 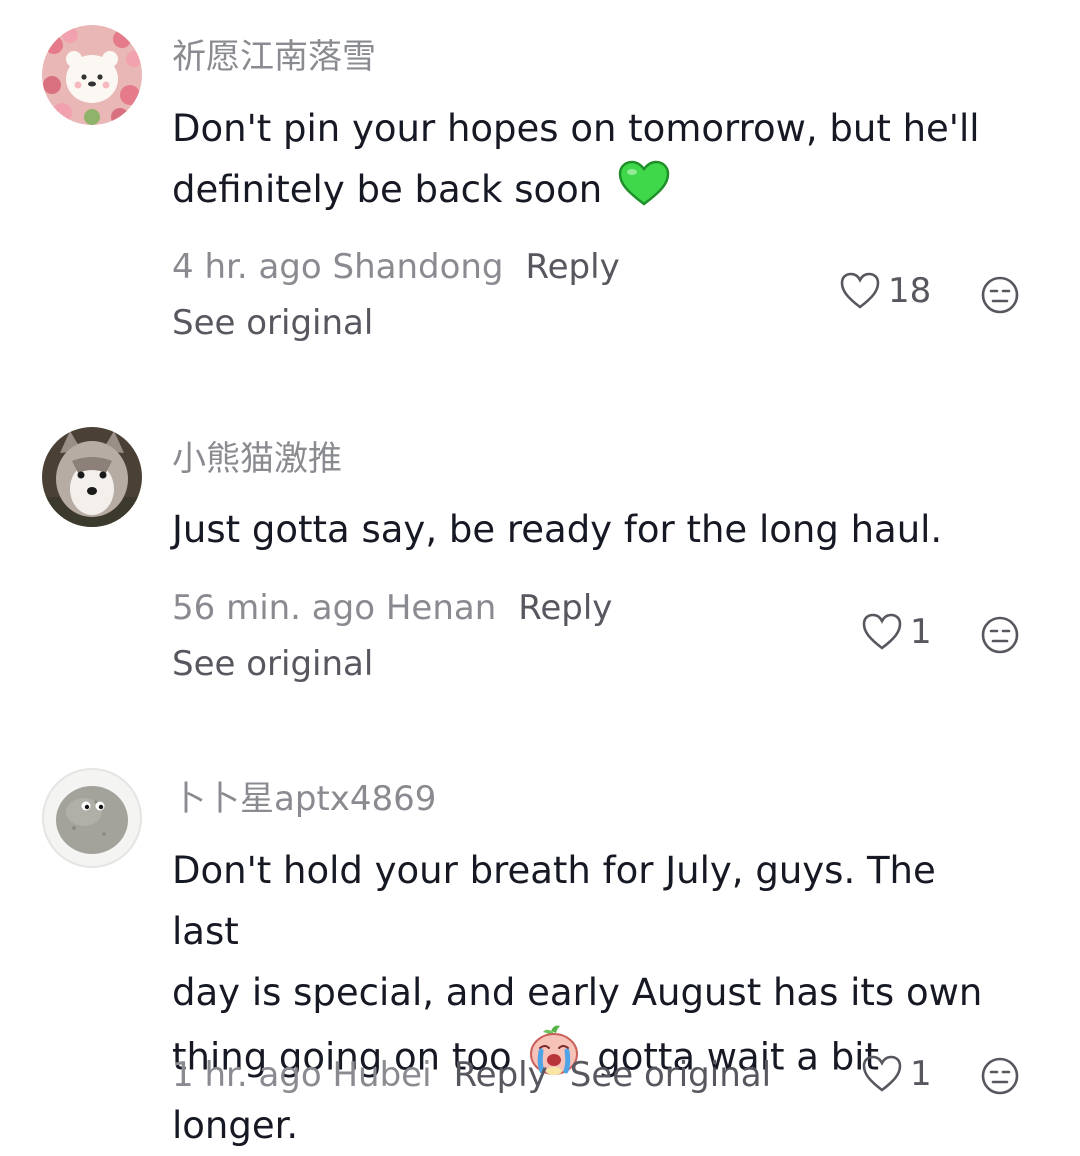 I want to click on like-button: 18, so click(x=885, y=291).